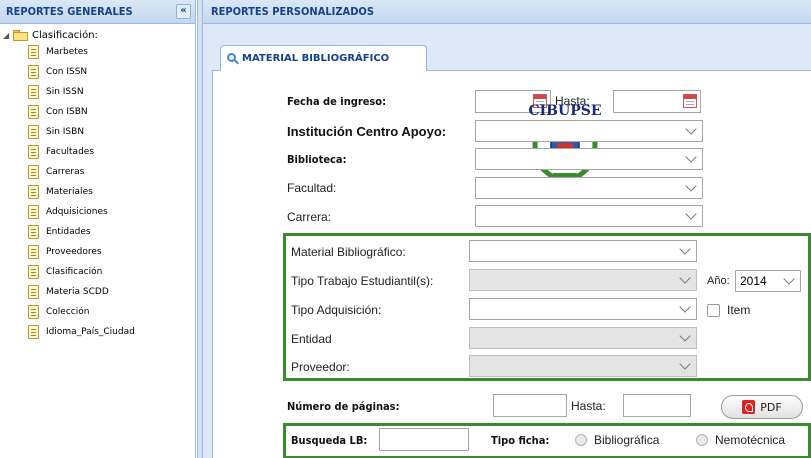  I want to click on tab-material-bibliografico: MATERIAL BIBLIOGRÁFICO, so click(323, 58).